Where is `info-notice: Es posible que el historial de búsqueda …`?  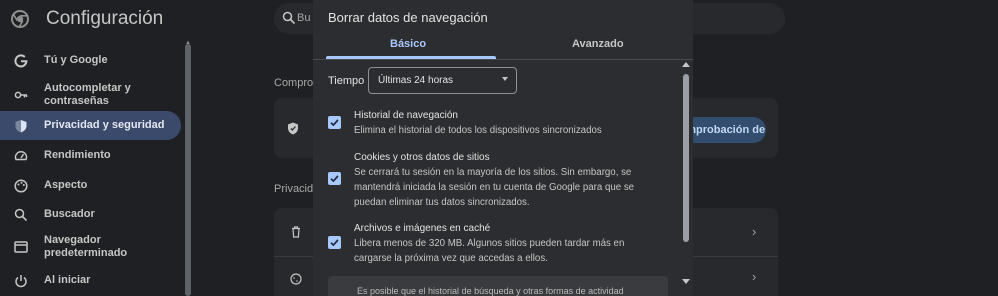 info-notice: Es posible que el historial de búsqueda … is located at coordinates (498, 286).